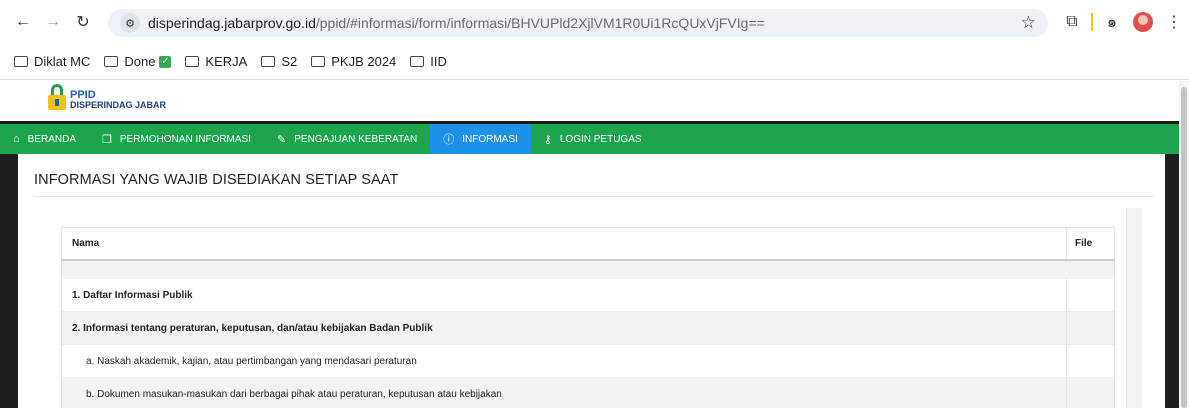 This screenshot has height=408, width=1189. What do you see at coordinates (1072, 22) in the screenshot?
I see `extensions-icon: ⧉` at bounding box center [1072, 22].